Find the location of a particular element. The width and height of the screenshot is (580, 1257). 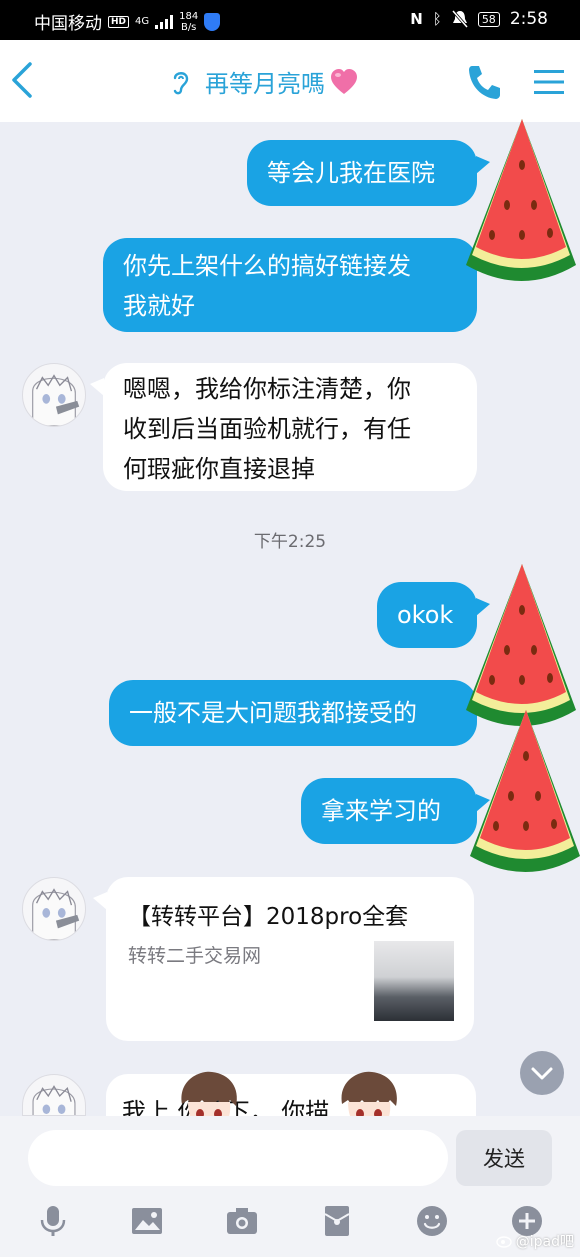

message-text: 等会儿我在医院 is located at coordinates (351, 173).